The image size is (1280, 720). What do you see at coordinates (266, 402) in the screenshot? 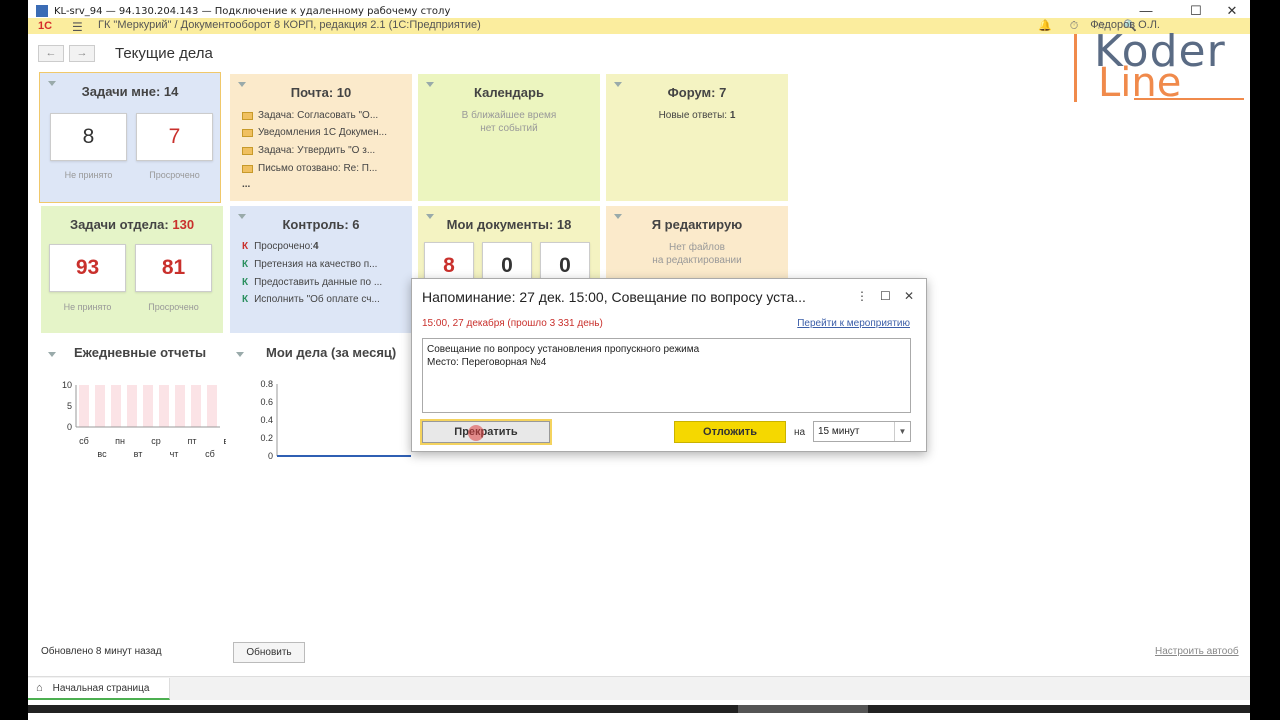
I see `y-tick-label: 0.6` at bounding box center [266, 402].